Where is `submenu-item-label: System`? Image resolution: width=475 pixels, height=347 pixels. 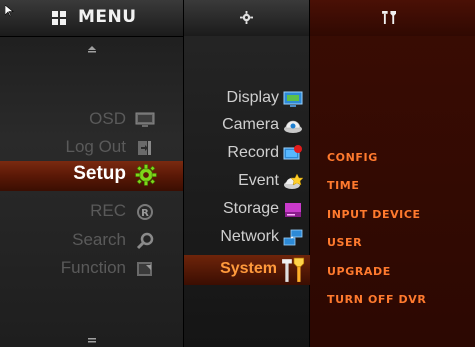
submenu-item-label: System is located at coordinates (248, 268).